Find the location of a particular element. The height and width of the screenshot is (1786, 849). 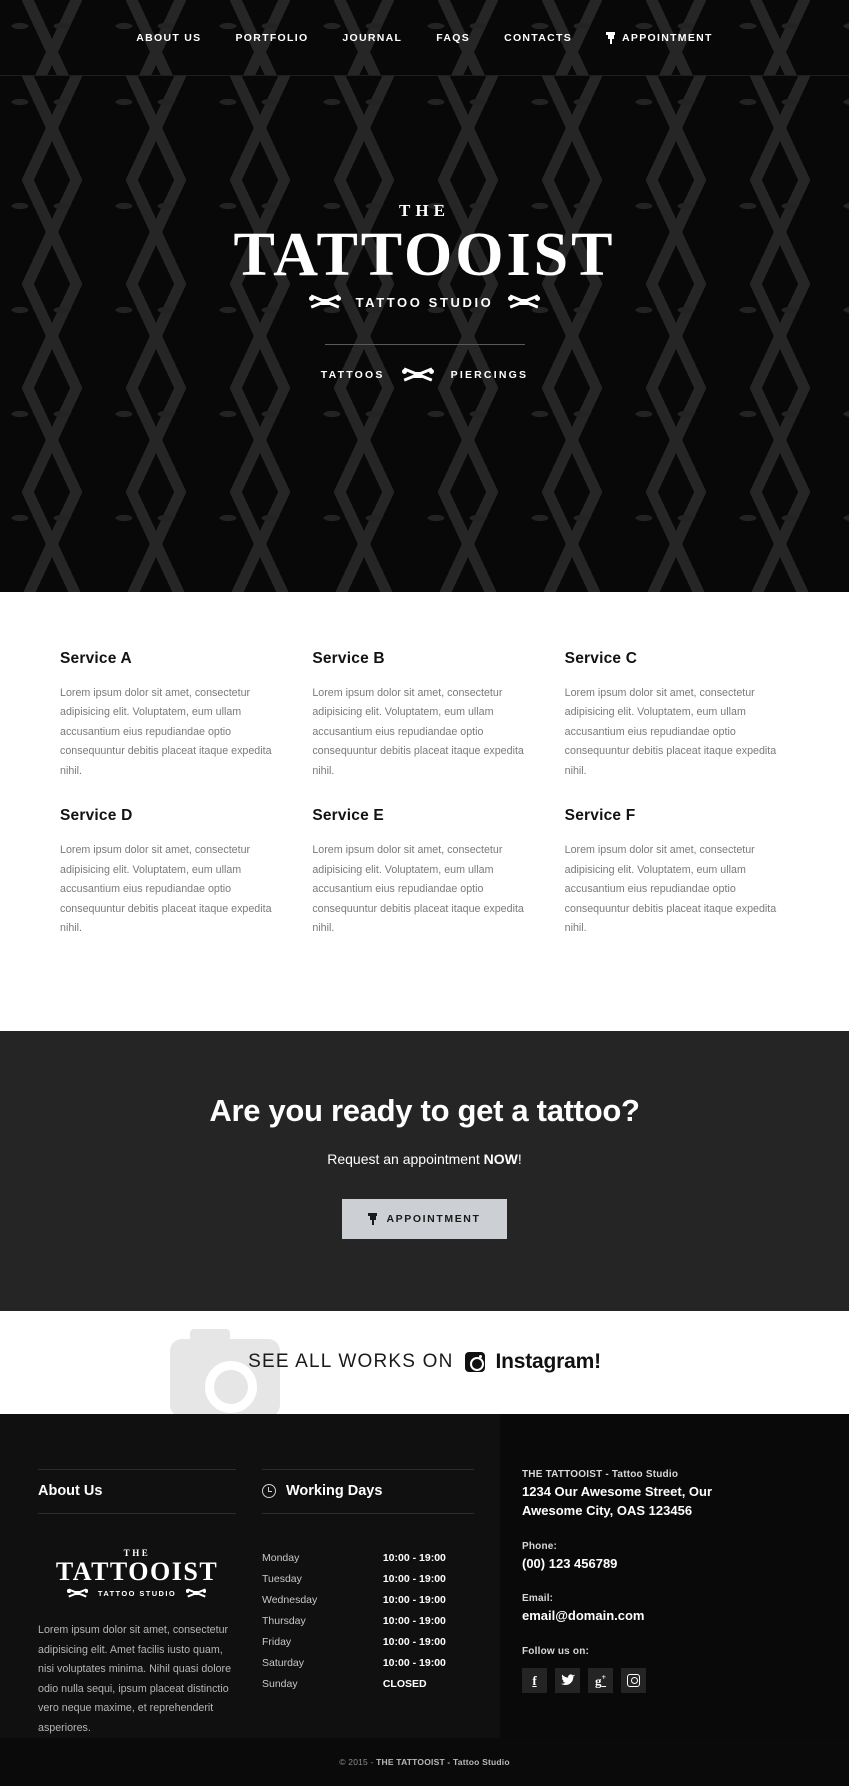

appointment-button-label: APPOINTMENT is located at coordinates (433, 1218).